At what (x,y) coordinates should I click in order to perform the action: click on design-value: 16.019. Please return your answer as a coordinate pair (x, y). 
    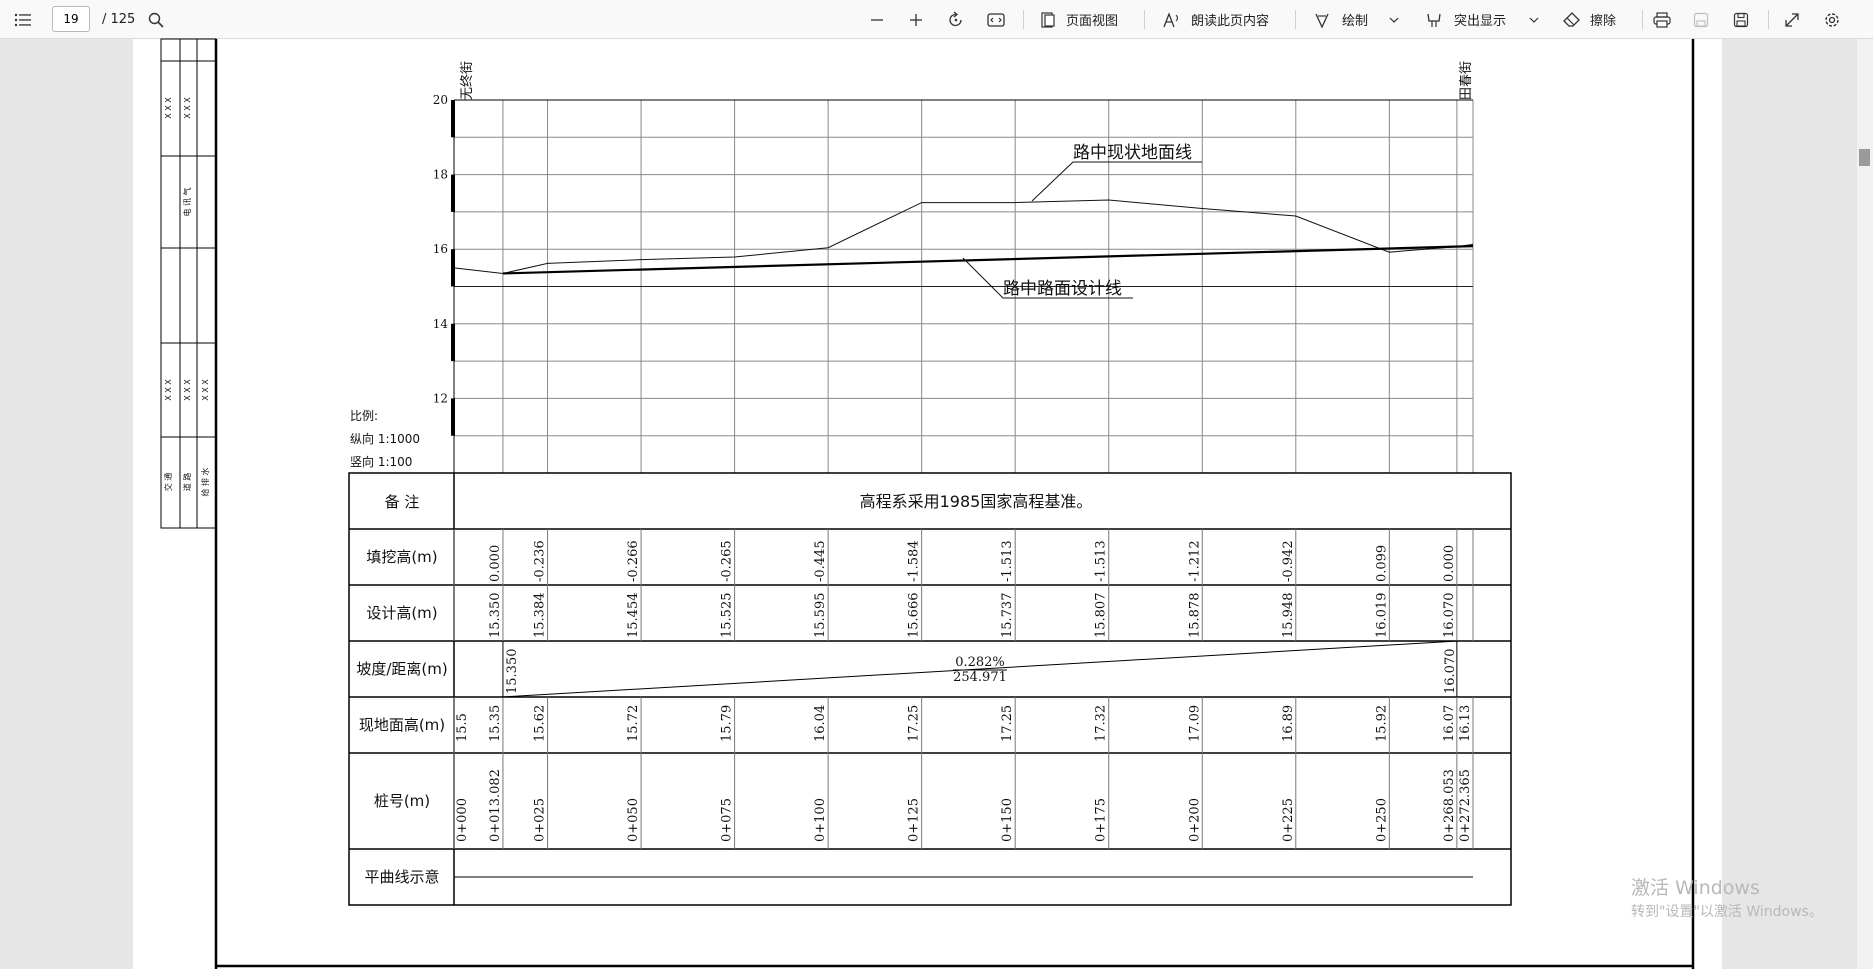
    Looking at the image, I should click on (1381, 616).